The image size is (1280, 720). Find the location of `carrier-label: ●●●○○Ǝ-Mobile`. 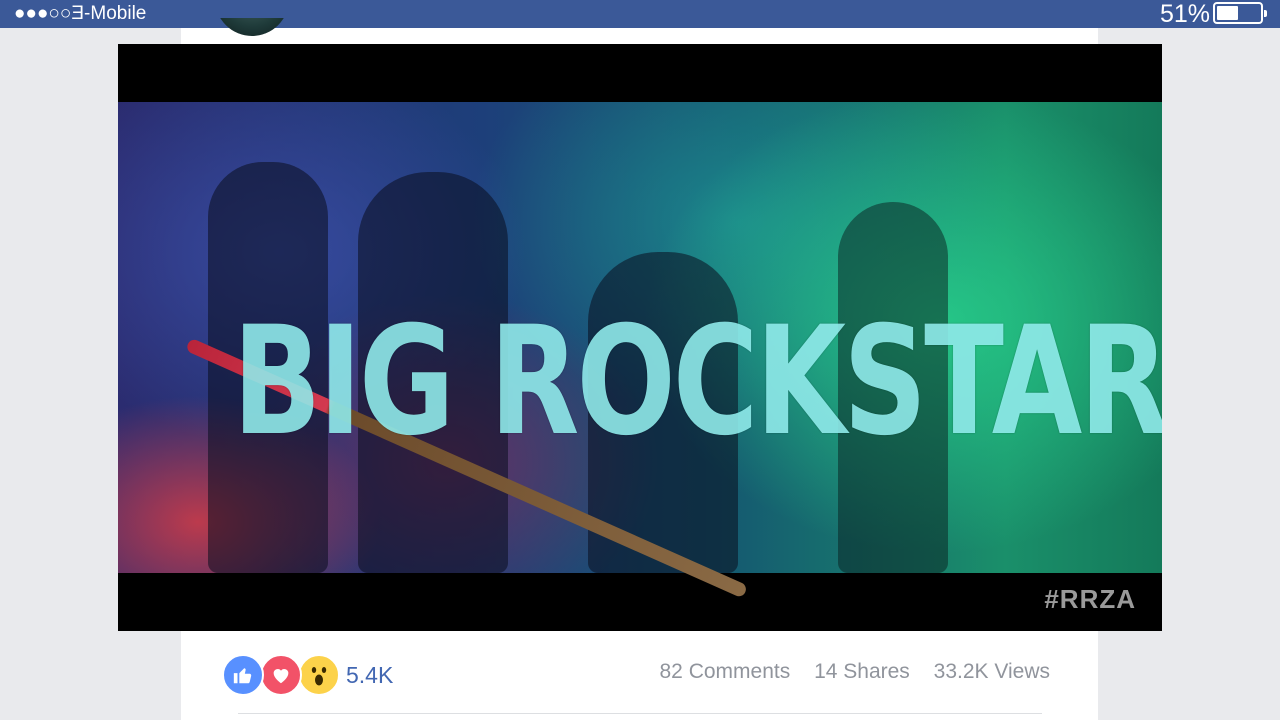

carrier-label: ●●●○○Ǝ-Mobile is located at coordinates (80, 13).